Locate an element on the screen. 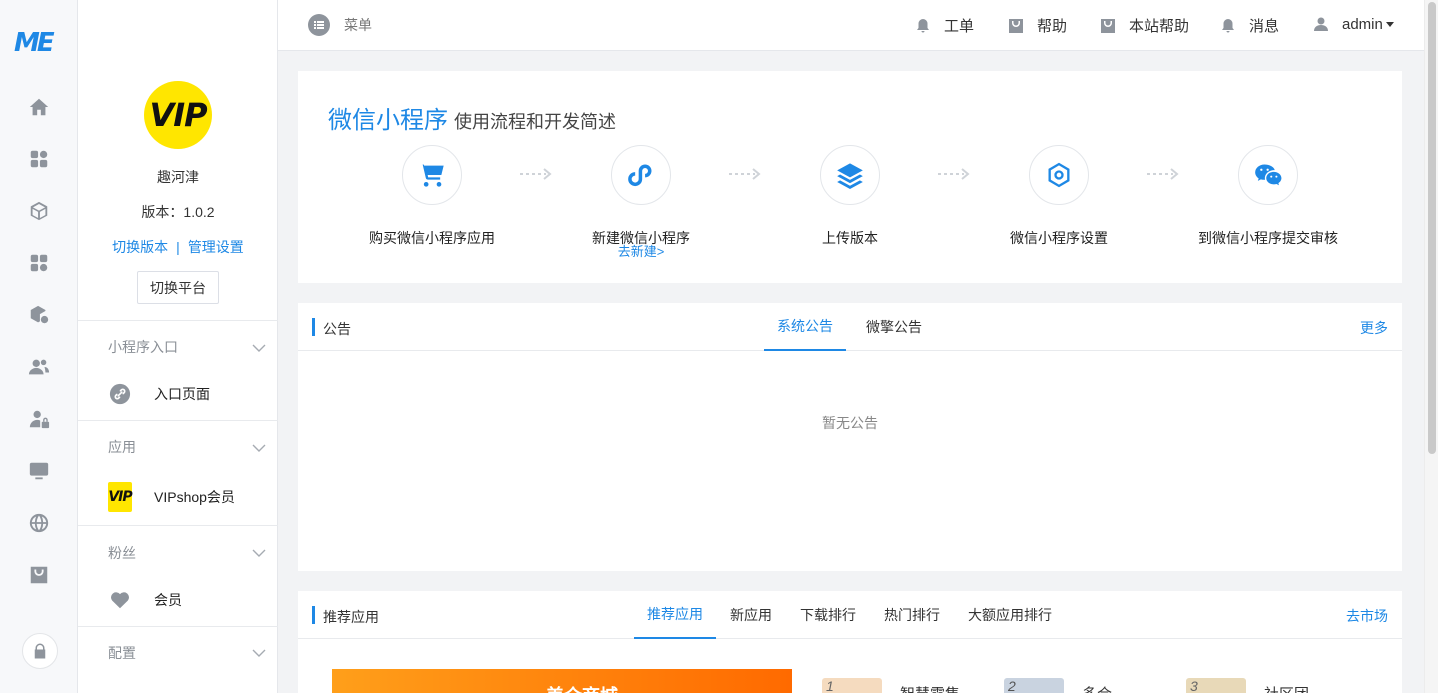 The image size is (1438, 693). rank-number: 3 is located at coordinates (1194, 685).